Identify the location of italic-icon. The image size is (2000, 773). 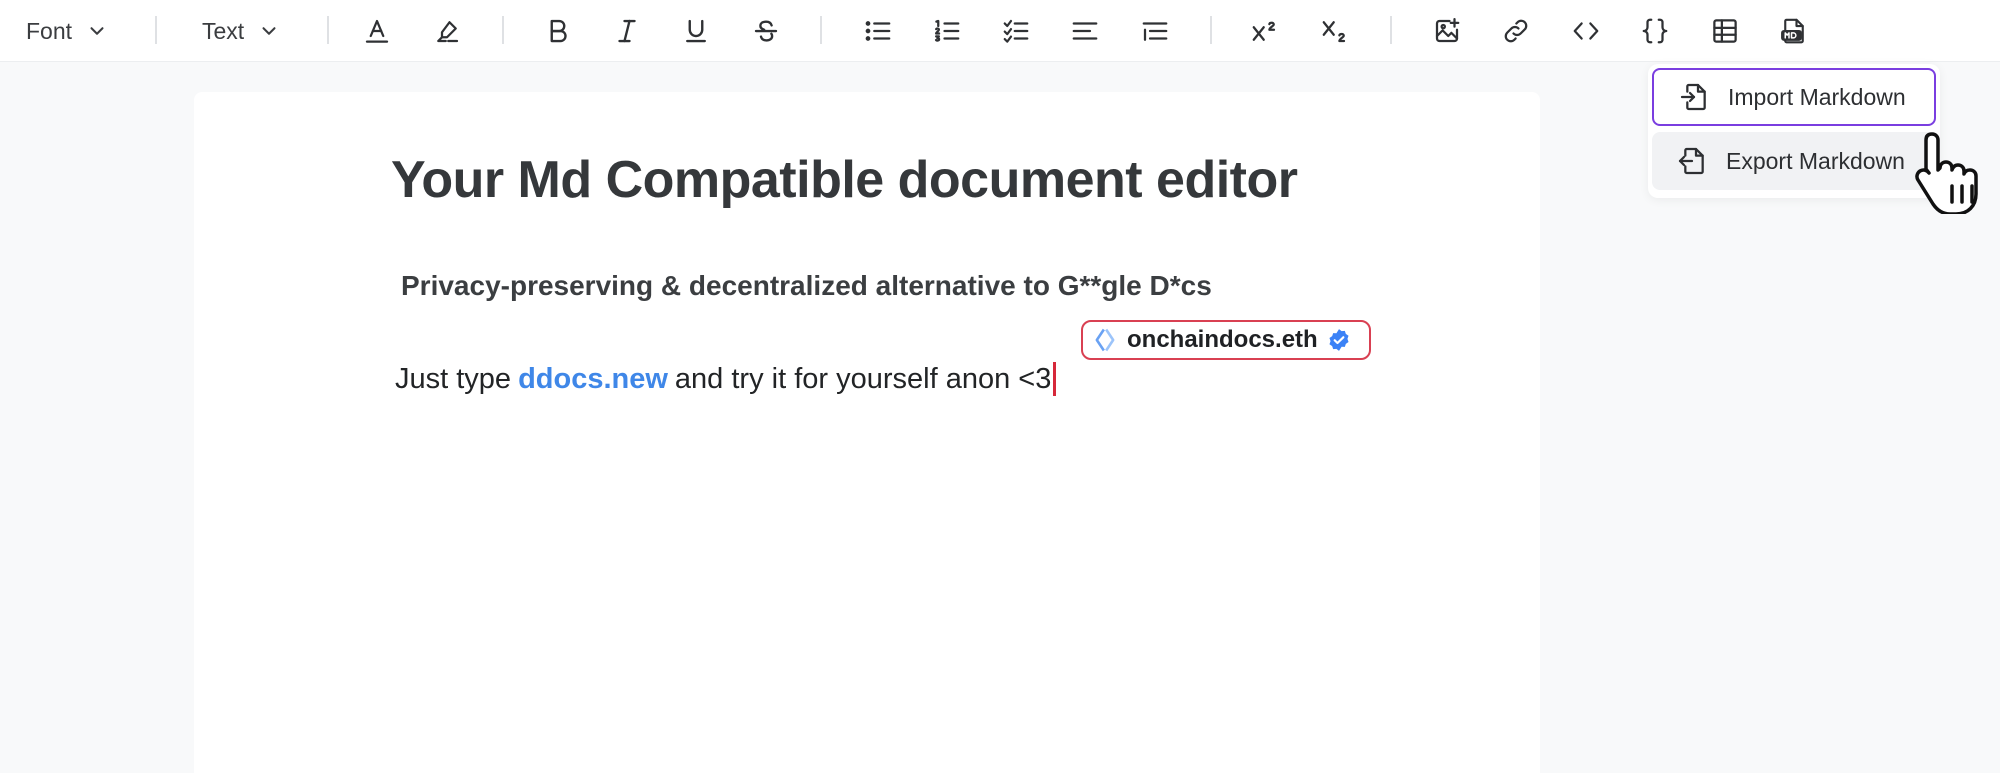
(627, 31).